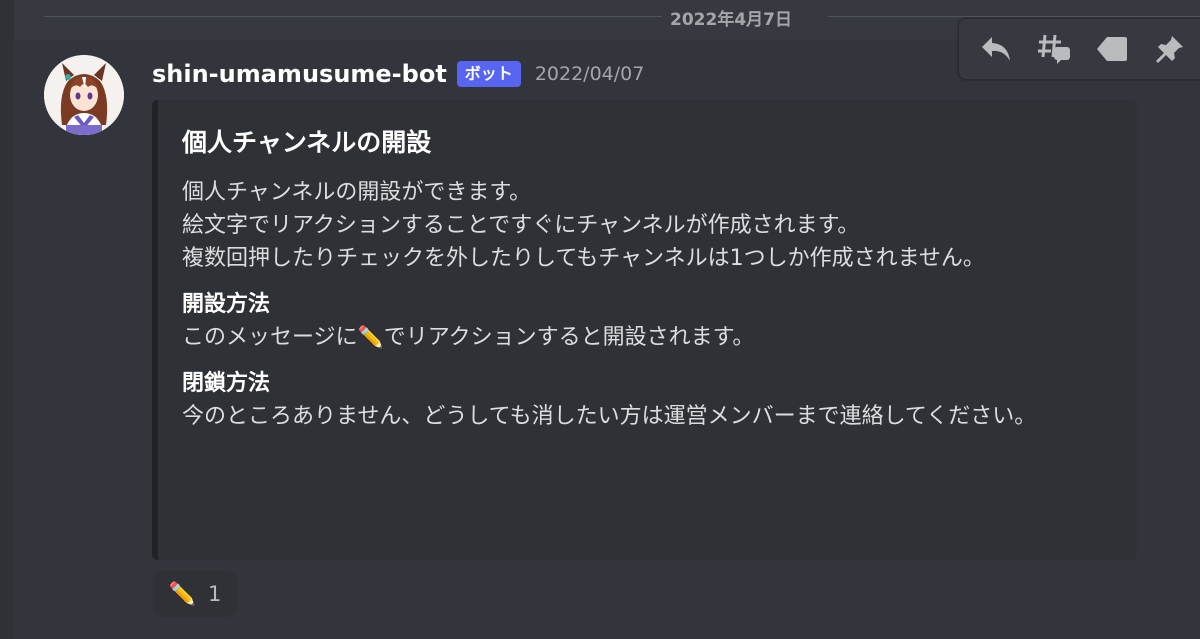 The width and height of the screenshot is (1200, 639). What do you see at coordinates (215, 594) in the screenshot?
I see `reaction-count: 1` at bounding box center [215, 594].